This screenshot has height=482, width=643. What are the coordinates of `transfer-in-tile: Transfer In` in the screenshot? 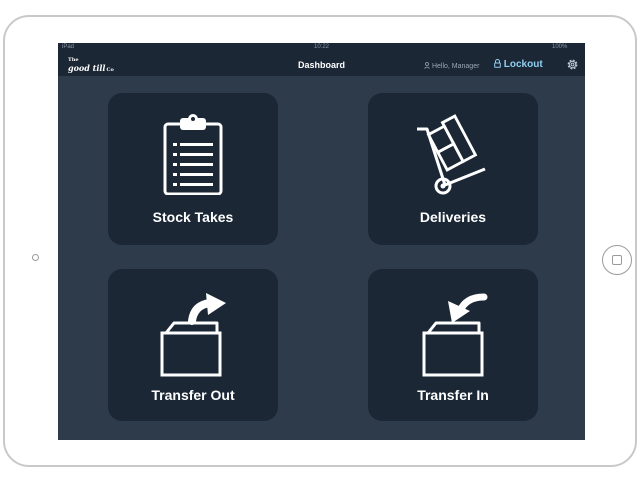 It's located at (453, 345).